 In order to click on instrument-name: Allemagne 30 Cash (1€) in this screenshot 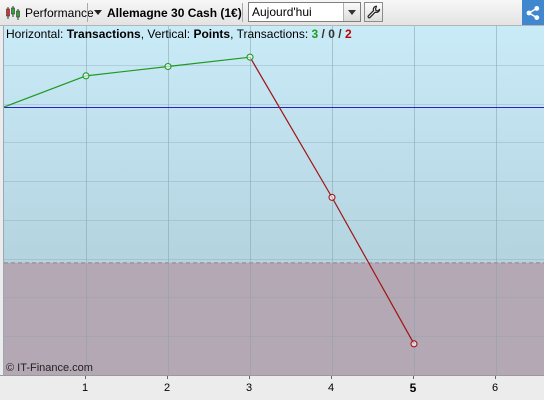, I will do `click(174, 12)`.